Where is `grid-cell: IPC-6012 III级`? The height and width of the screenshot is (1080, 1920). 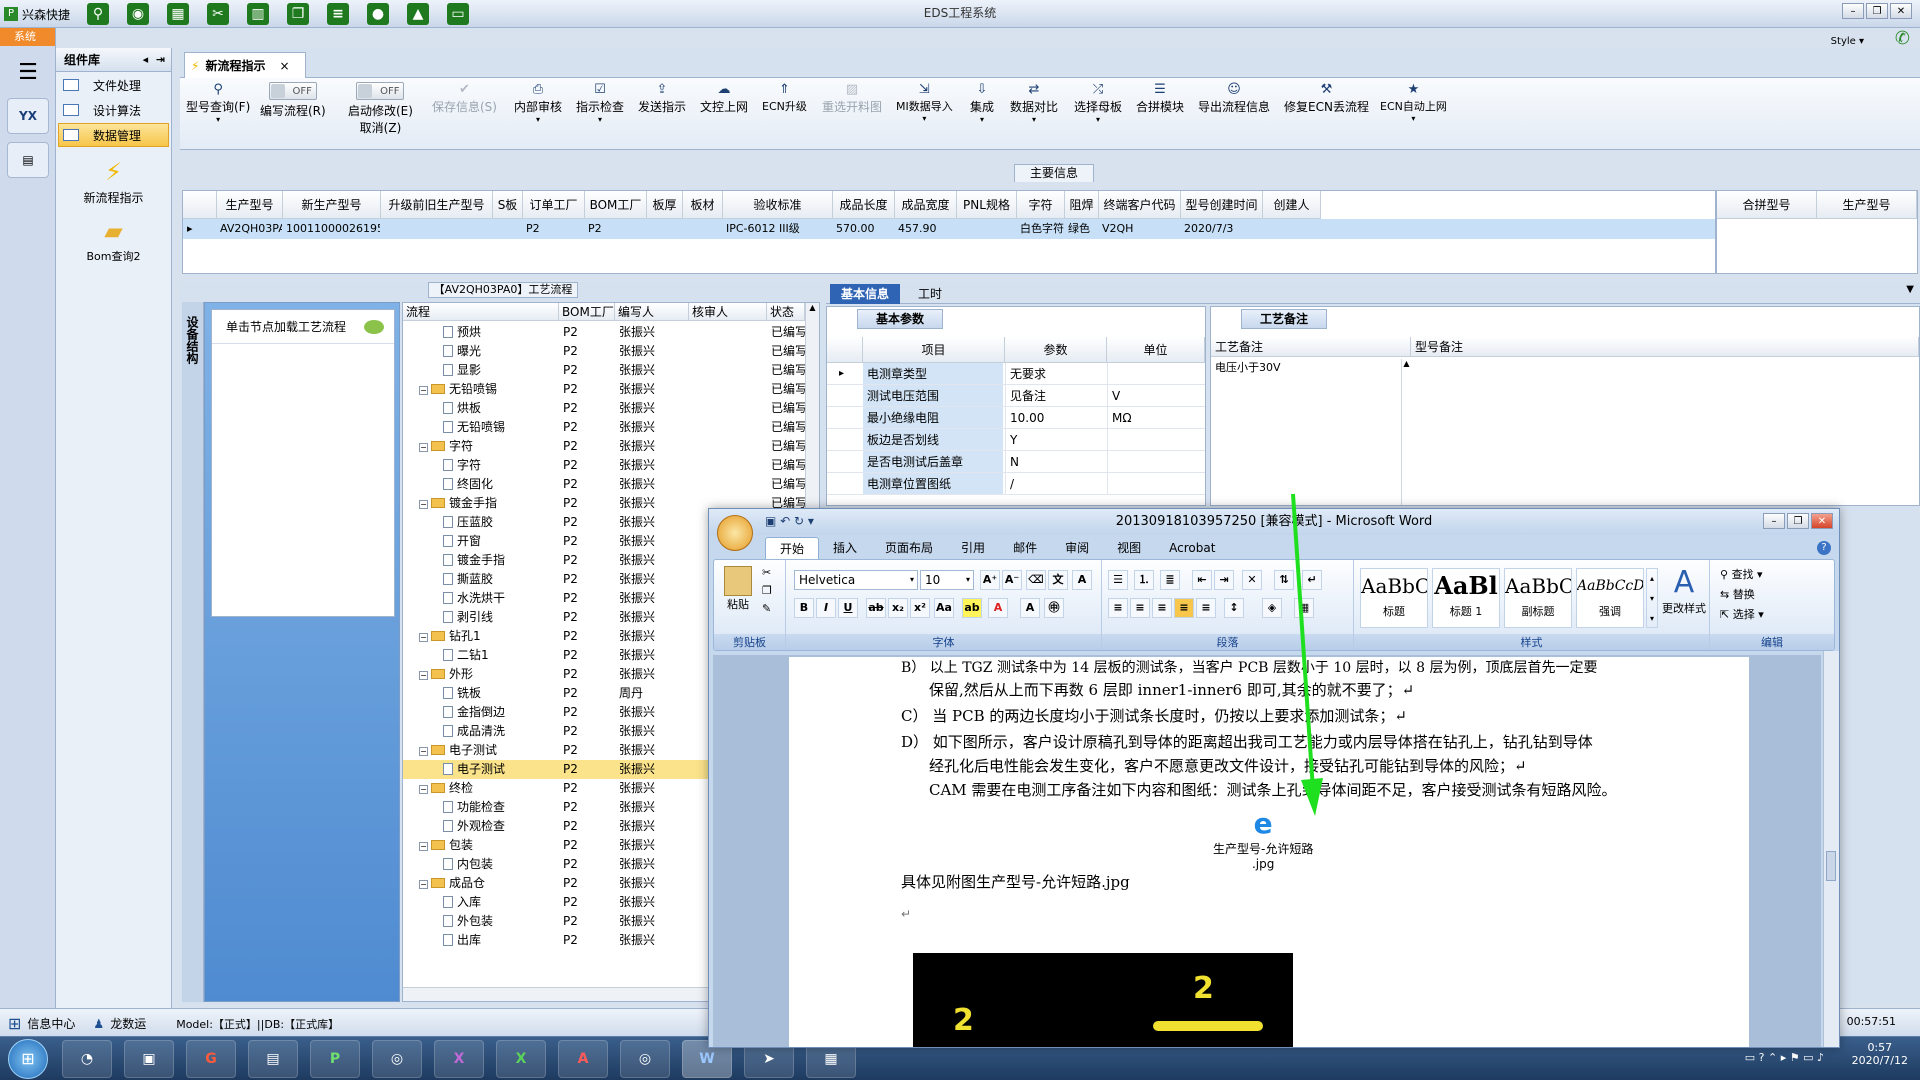
grid-cell: IPC-6012 III级 is located at coordinates (779, 229).